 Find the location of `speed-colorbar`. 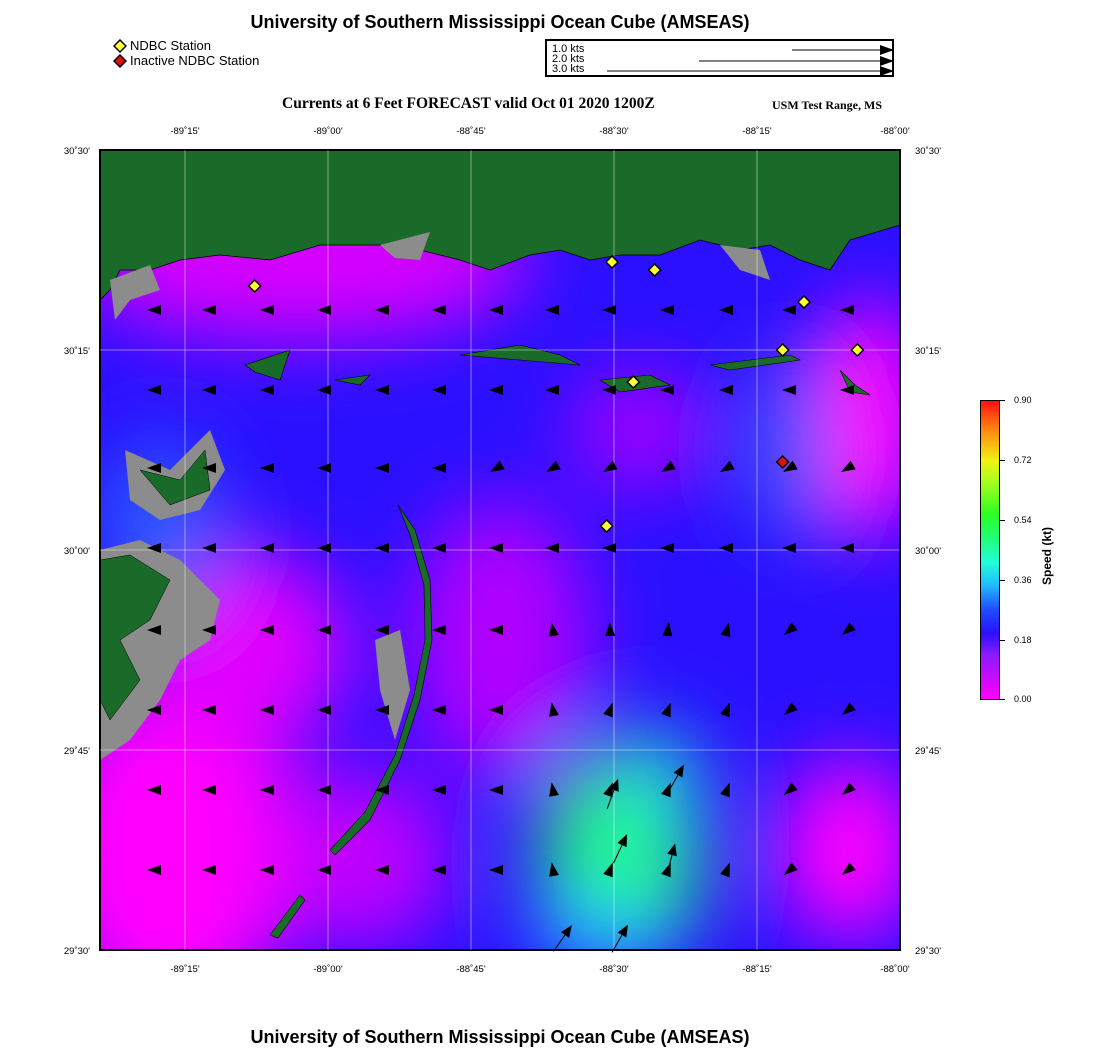

speed-colorbar is located at coordinates (990, 550).